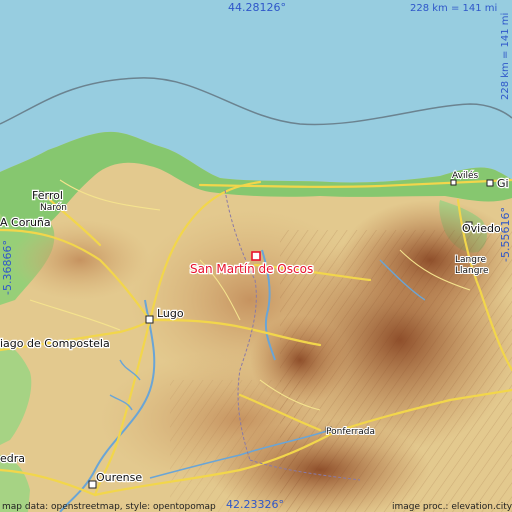 The width and height of the screenshot is (512, 512). Describe the element at coordinates (465, 175) in the screenshot. I see `label-aviles: Avilés` at that location.